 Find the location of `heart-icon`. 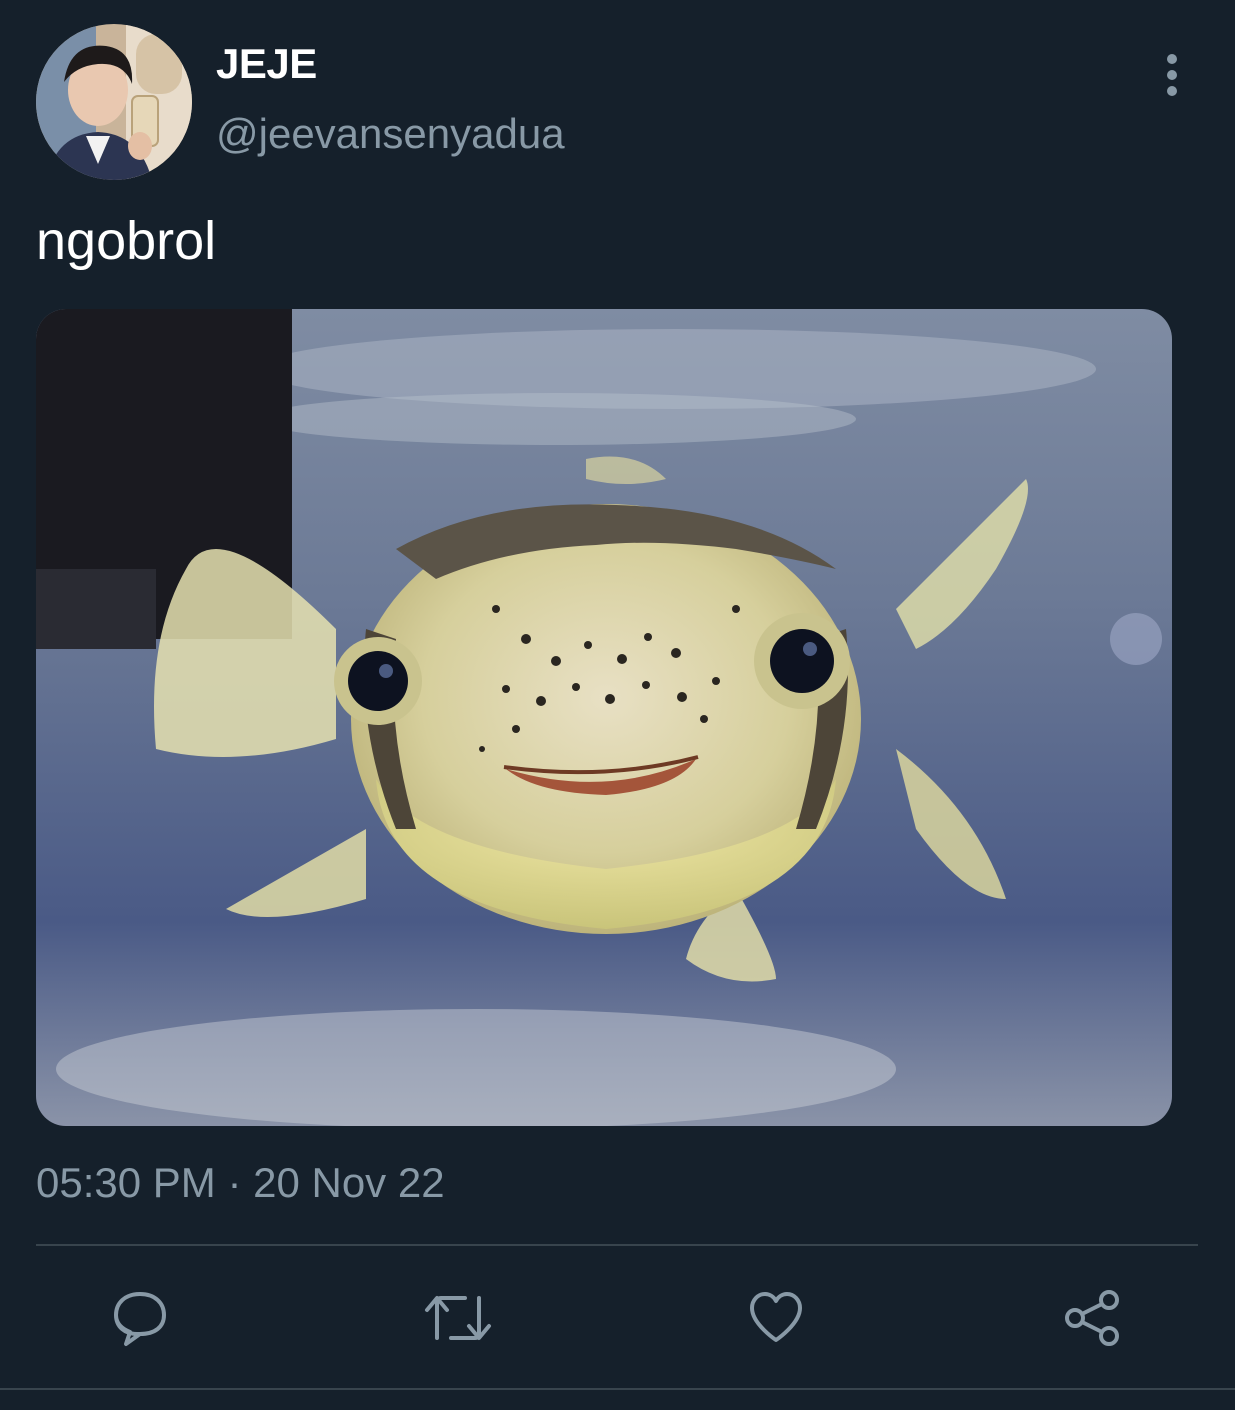

heart-icon is located at coordinates (776, 1317).